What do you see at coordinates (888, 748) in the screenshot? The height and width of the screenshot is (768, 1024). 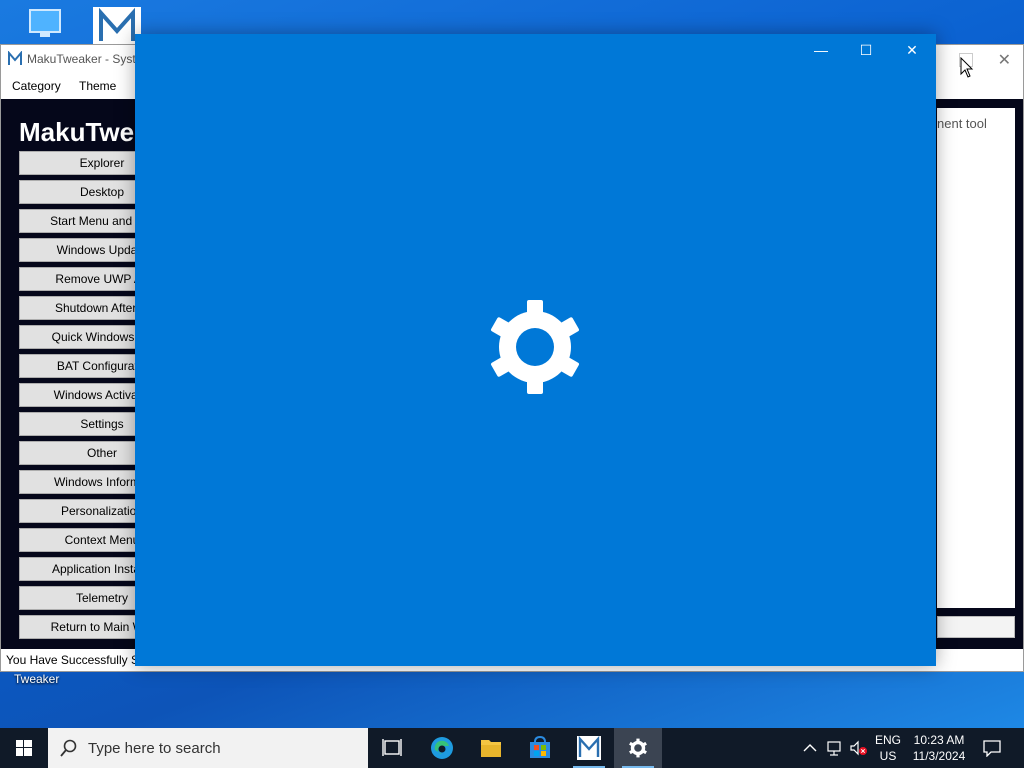 I see `language-indicator: ENG US` at bounding box center [888, 748].